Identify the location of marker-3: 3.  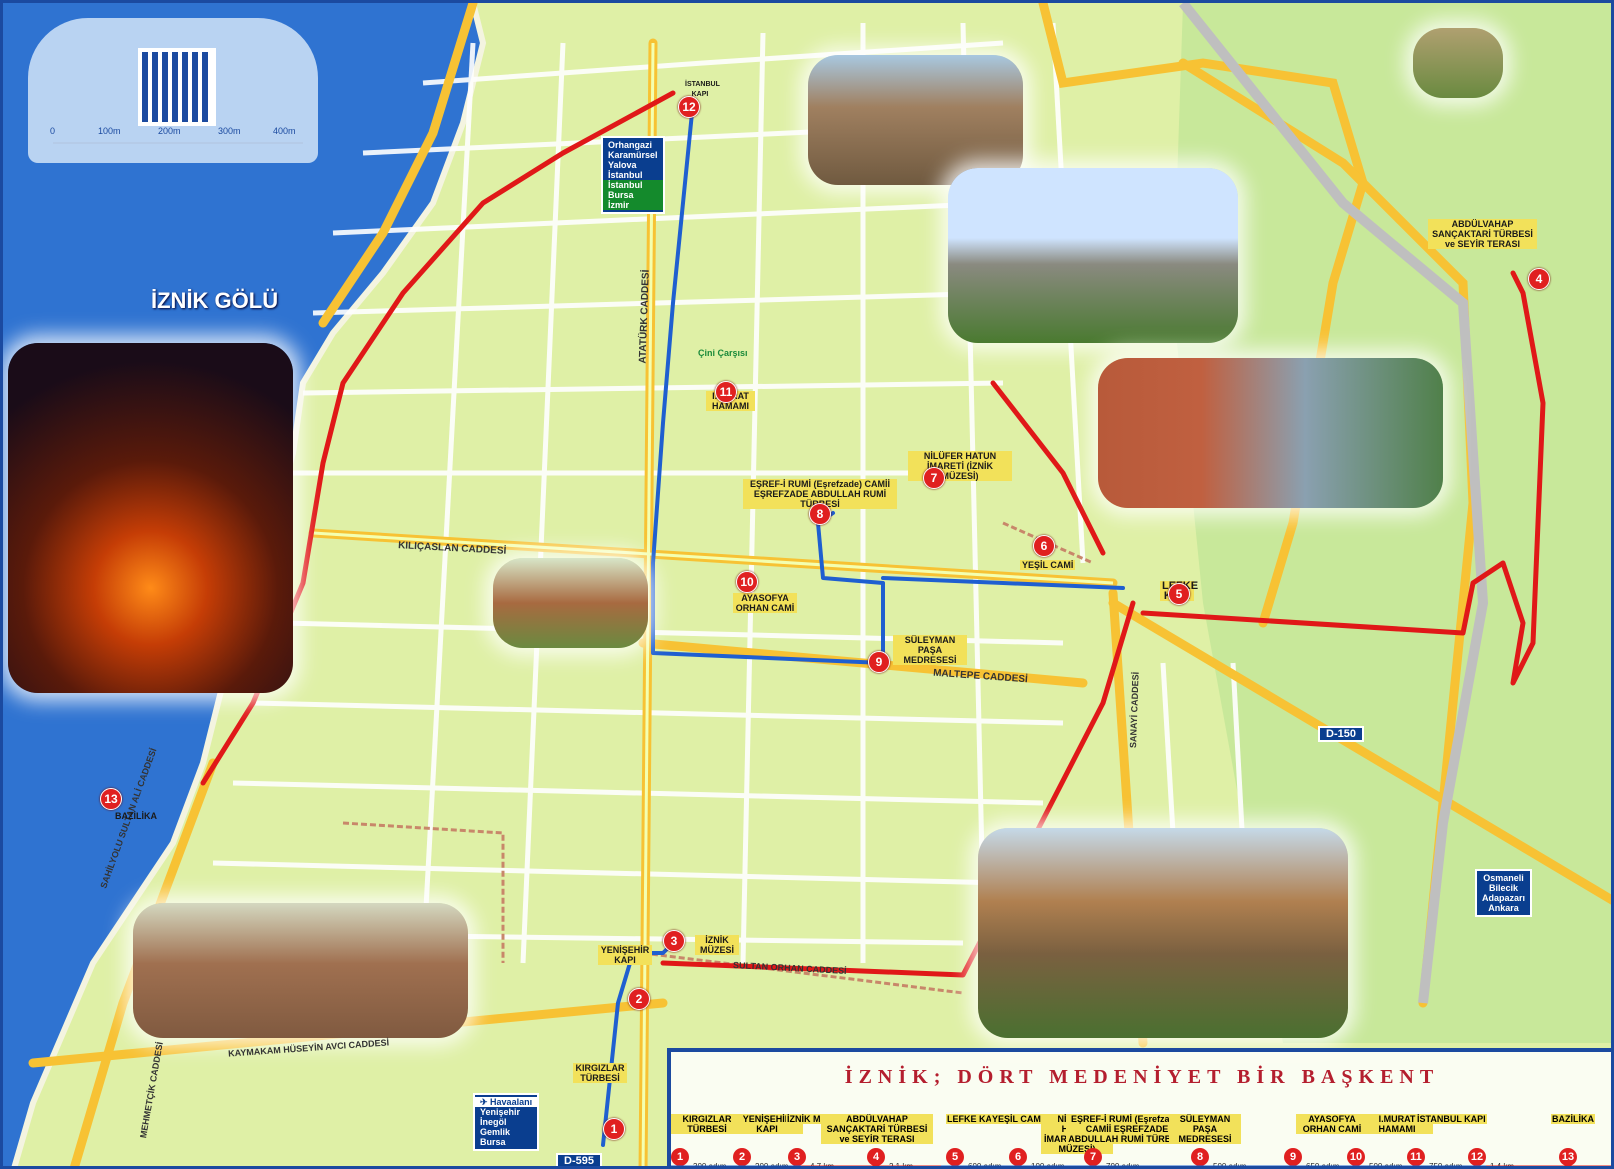
(674, 941).